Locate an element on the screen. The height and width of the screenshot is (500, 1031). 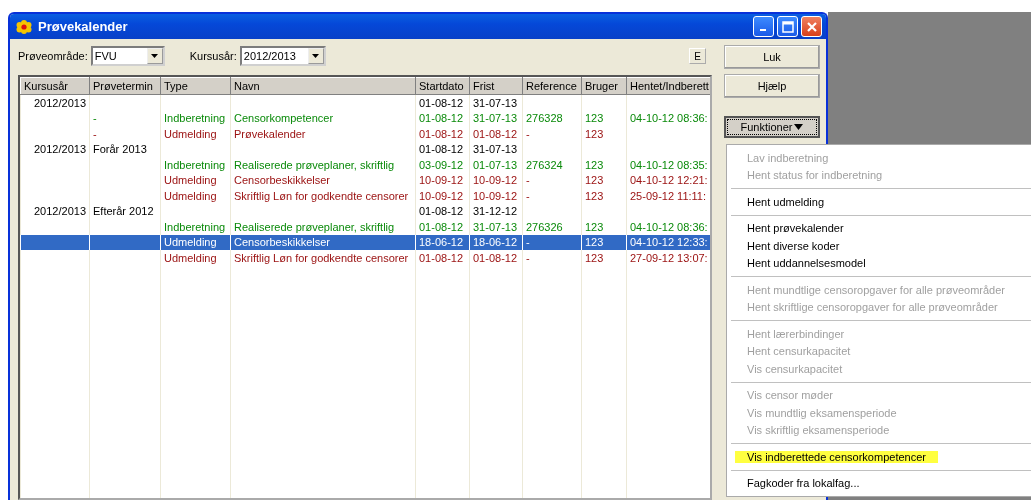
small-button: E is located at coordinates (697, 56).